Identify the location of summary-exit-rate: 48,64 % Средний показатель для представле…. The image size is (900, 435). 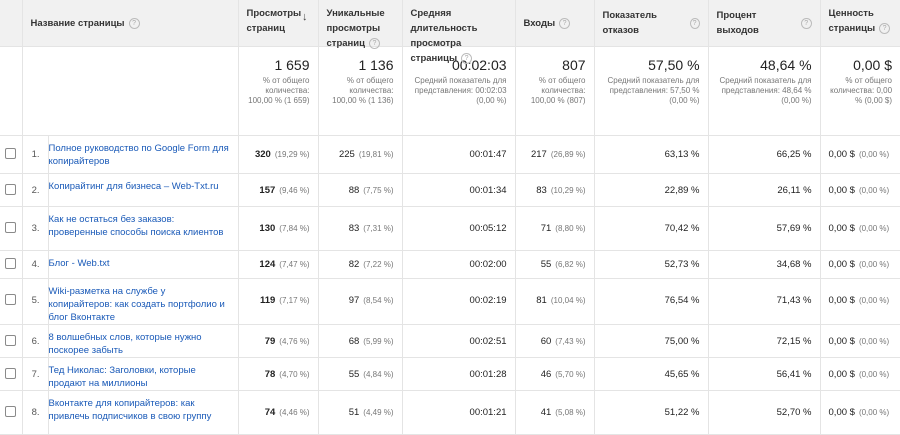
(764, 91).